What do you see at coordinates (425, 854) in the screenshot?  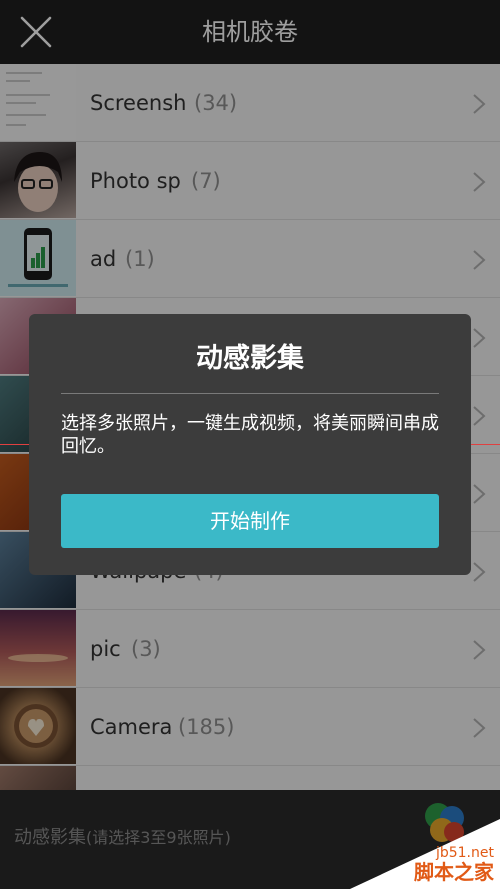 I see `watermark: jb51.net 脚本之家` at bounding box center [425, 854].